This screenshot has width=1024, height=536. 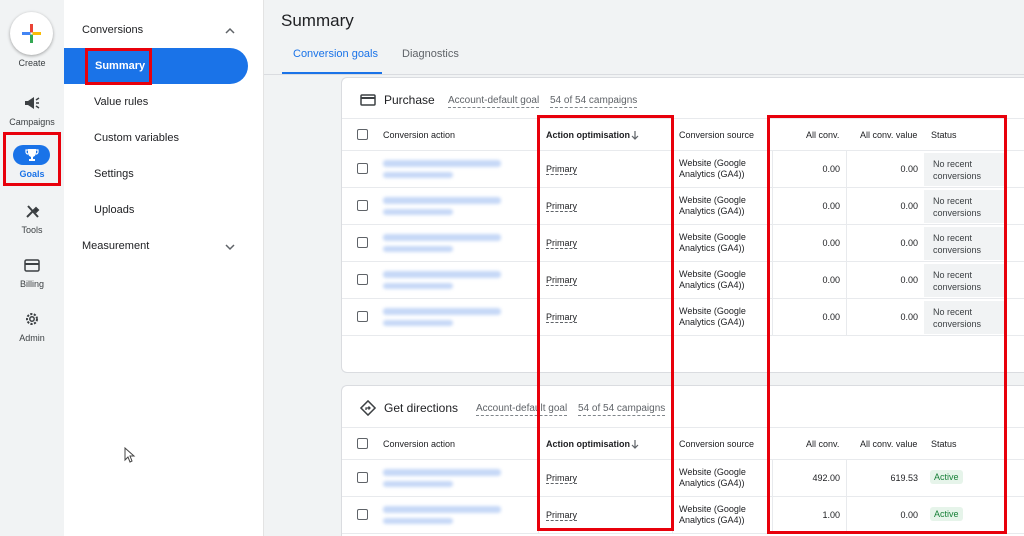 I want to click on conversion-source-value: Website (Google Analytics (GA4)), so click(x=712, y=205).